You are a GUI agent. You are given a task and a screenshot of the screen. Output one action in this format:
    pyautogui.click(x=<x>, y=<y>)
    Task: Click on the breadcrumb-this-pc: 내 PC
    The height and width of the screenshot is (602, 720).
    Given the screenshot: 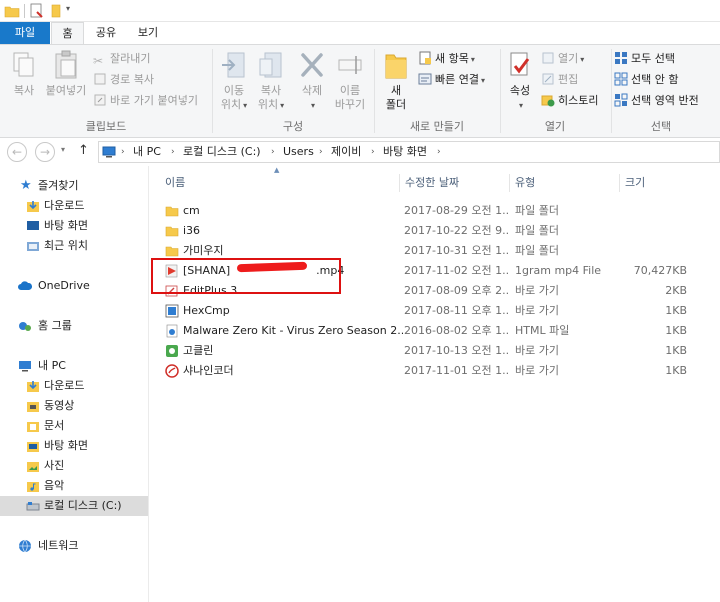 What is the action you would take?
    pyautogui.click(x=147, y=152)
    